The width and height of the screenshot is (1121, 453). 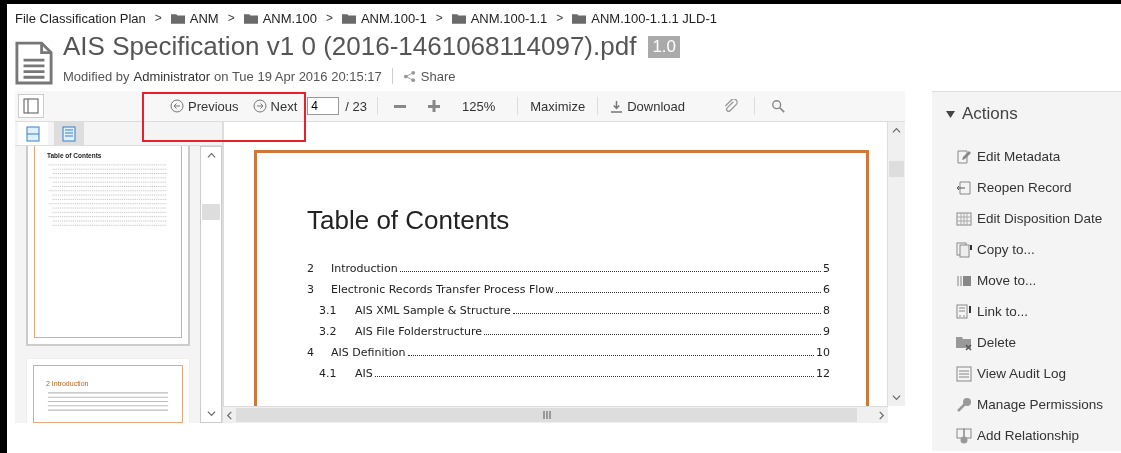 I want to click on toc-page-number: 6, so click(x=826, y=289).